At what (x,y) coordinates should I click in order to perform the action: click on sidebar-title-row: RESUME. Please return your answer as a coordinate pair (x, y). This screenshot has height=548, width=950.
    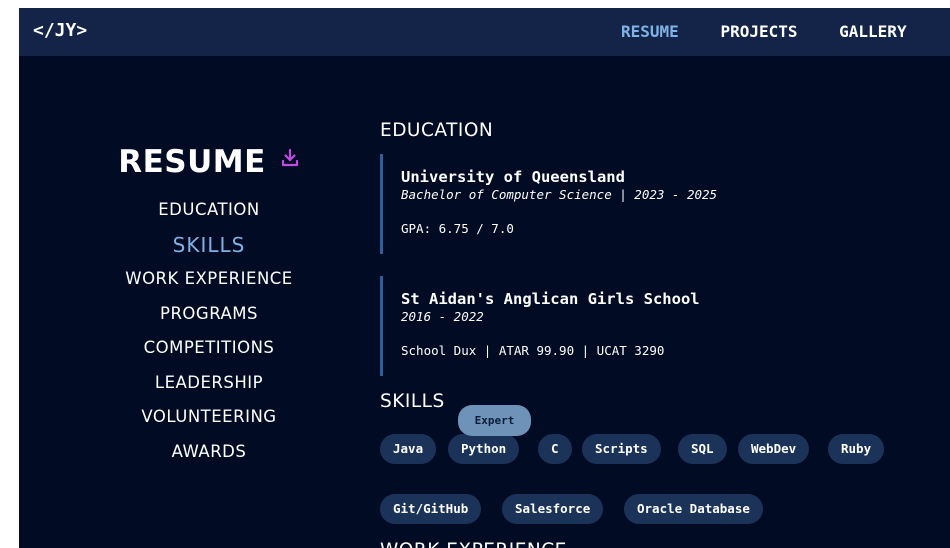
    Looking at the image, I should click on (209, 166).